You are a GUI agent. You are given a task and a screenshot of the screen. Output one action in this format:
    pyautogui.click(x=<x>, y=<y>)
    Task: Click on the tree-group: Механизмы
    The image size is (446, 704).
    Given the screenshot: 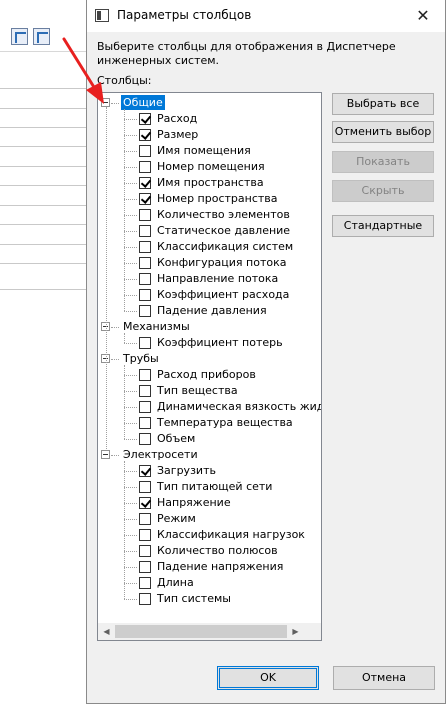 What is the action you would take?
    pyautogui.click(x=202, y=327)
    